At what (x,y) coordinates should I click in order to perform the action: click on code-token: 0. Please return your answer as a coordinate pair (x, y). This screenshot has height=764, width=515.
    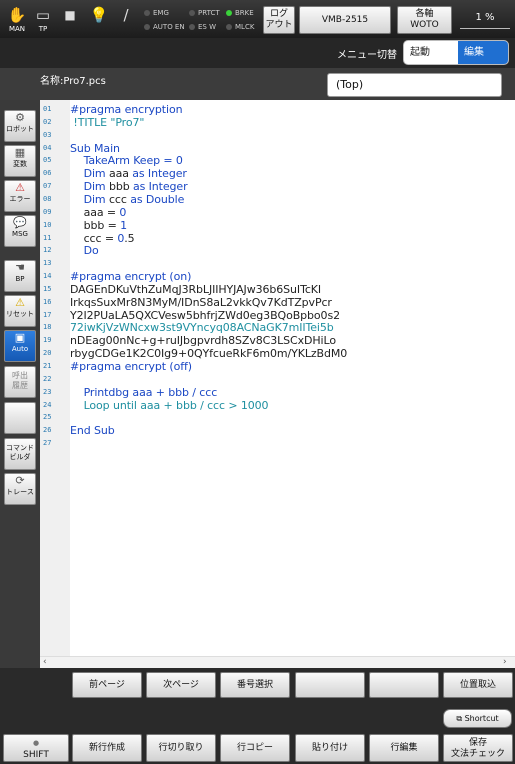
    Looking at the image, I should click on (123, 212).